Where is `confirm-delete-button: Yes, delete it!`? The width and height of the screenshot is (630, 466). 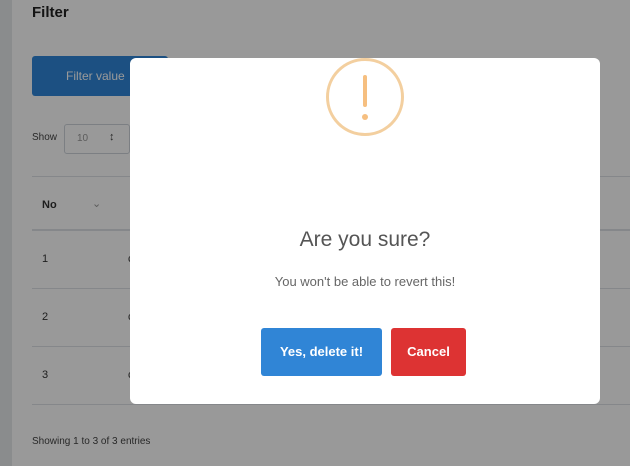 confirm-delete-button: Yes, delete it! is located at coordinates (321, 352).